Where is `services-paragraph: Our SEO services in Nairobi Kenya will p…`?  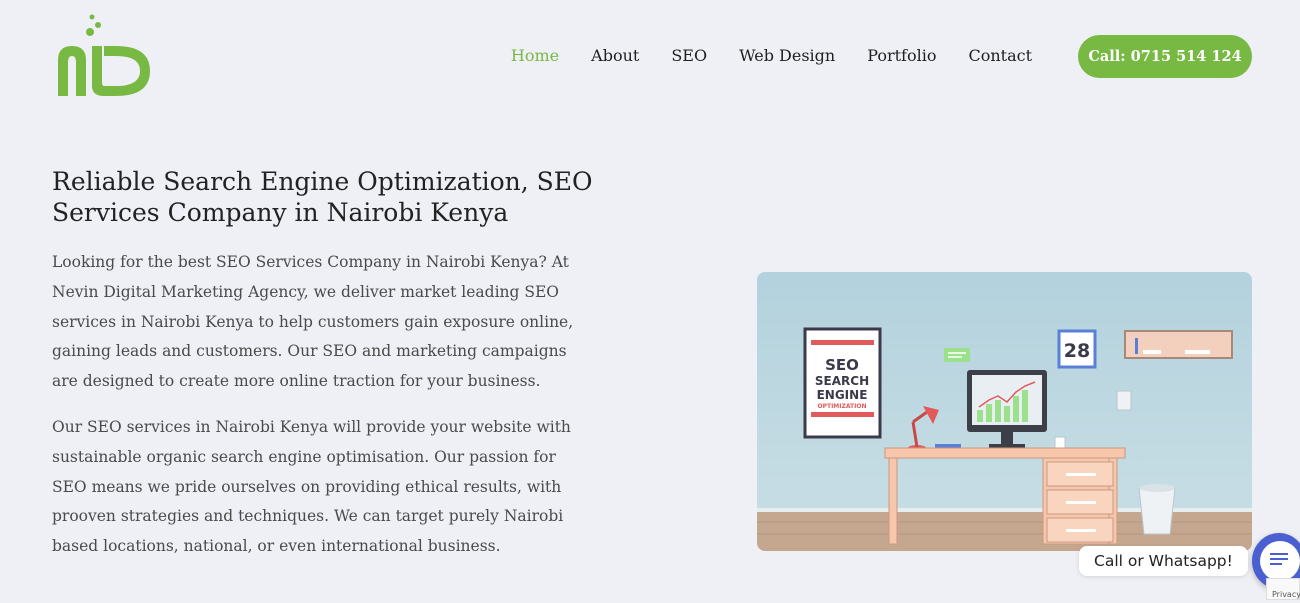 services-paragraph: Our SEO services in Nairobi Kenya will p… is located at coordinates (311, 487).